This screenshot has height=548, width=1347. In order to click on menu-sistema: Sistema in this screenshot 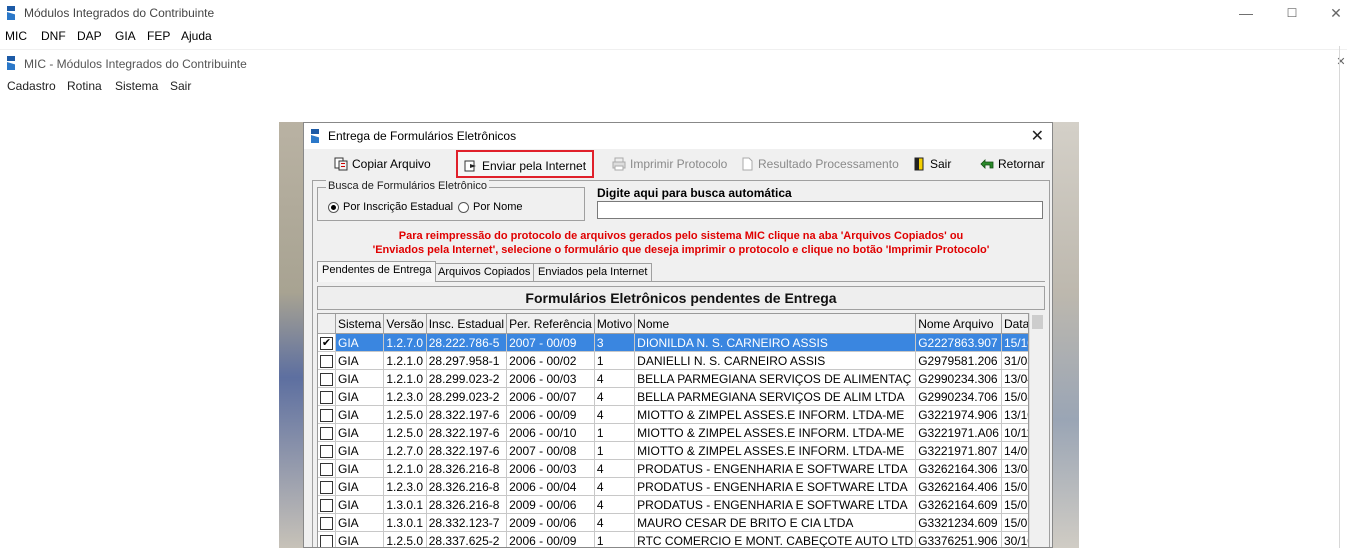, I will do `click(136, 86)`.